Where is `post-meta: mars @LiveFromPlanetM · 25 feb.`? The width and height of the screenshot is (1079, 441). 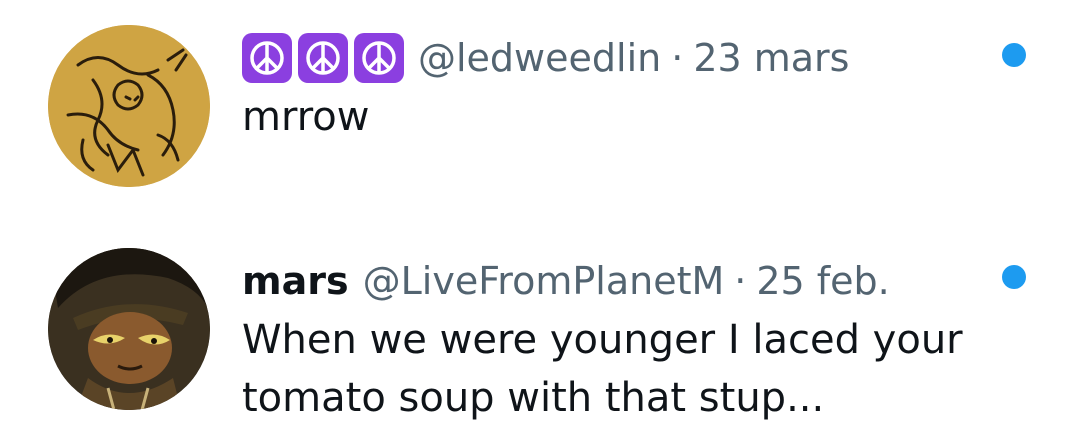 post-meta: mars @LiveFromPlanetM · 25 feb. is located at coordinates (605, 281).